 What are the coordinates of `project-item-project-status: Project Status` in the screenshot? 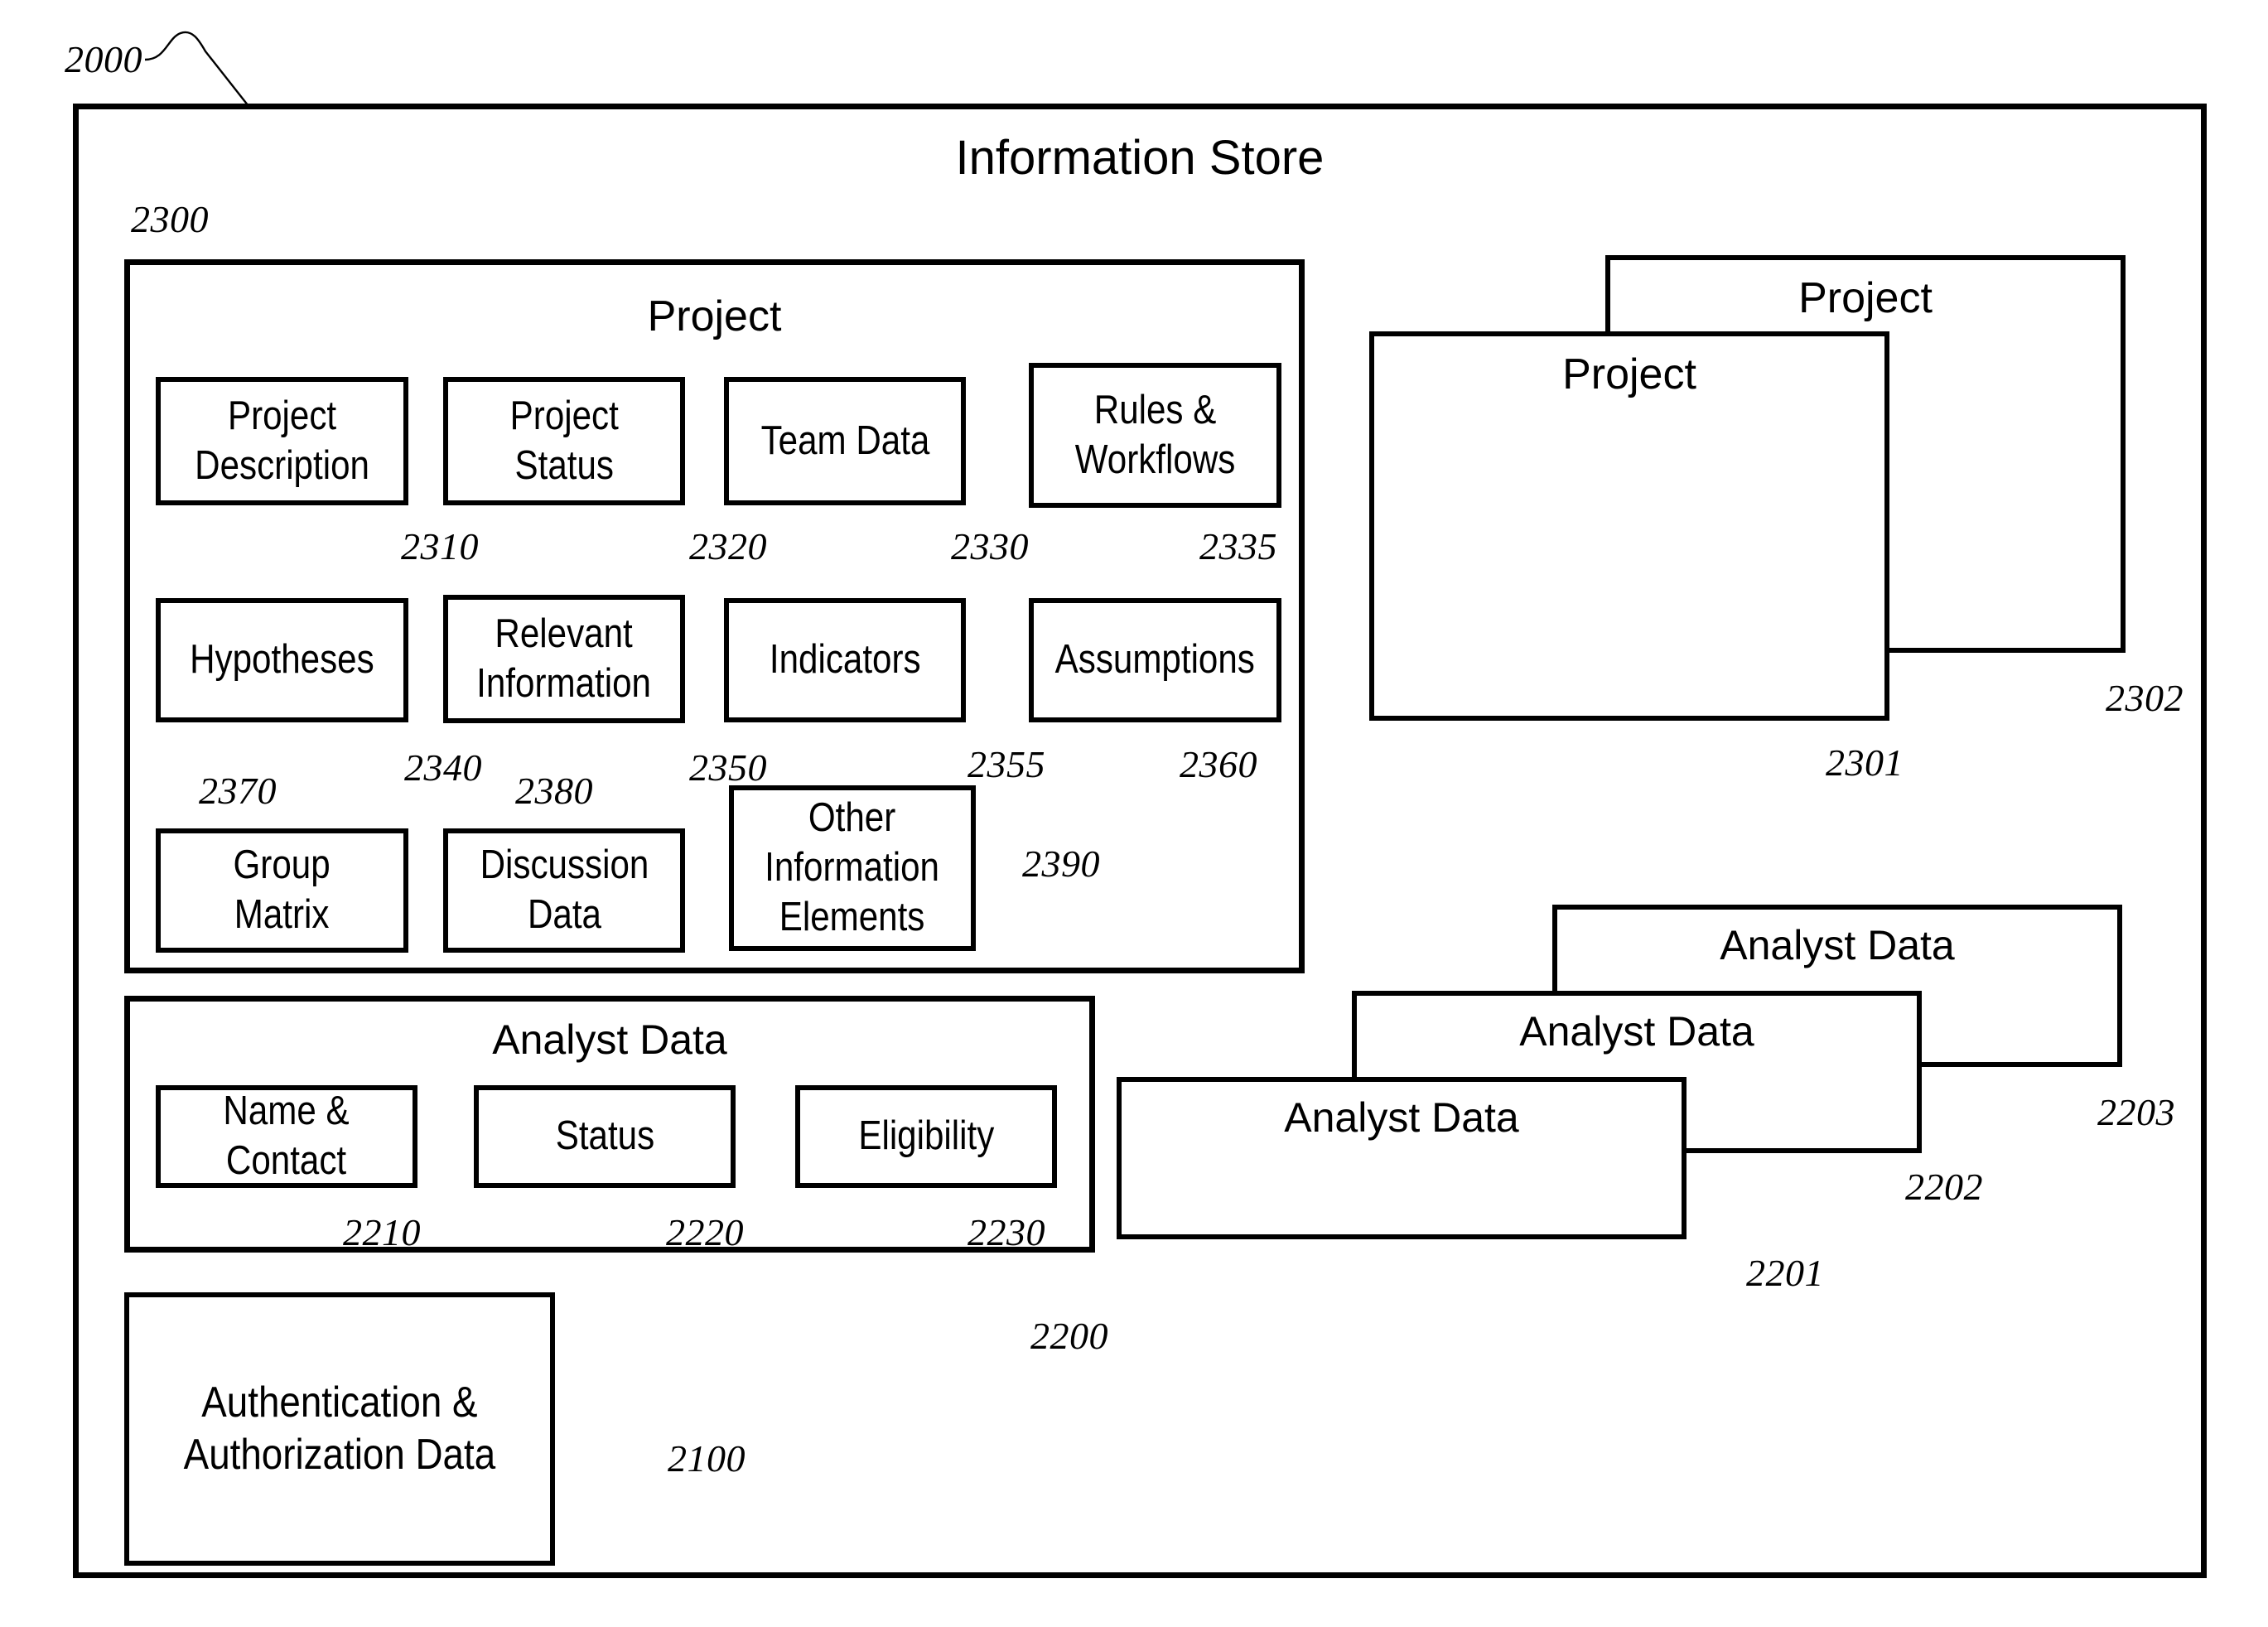 It's located at (564, 441).